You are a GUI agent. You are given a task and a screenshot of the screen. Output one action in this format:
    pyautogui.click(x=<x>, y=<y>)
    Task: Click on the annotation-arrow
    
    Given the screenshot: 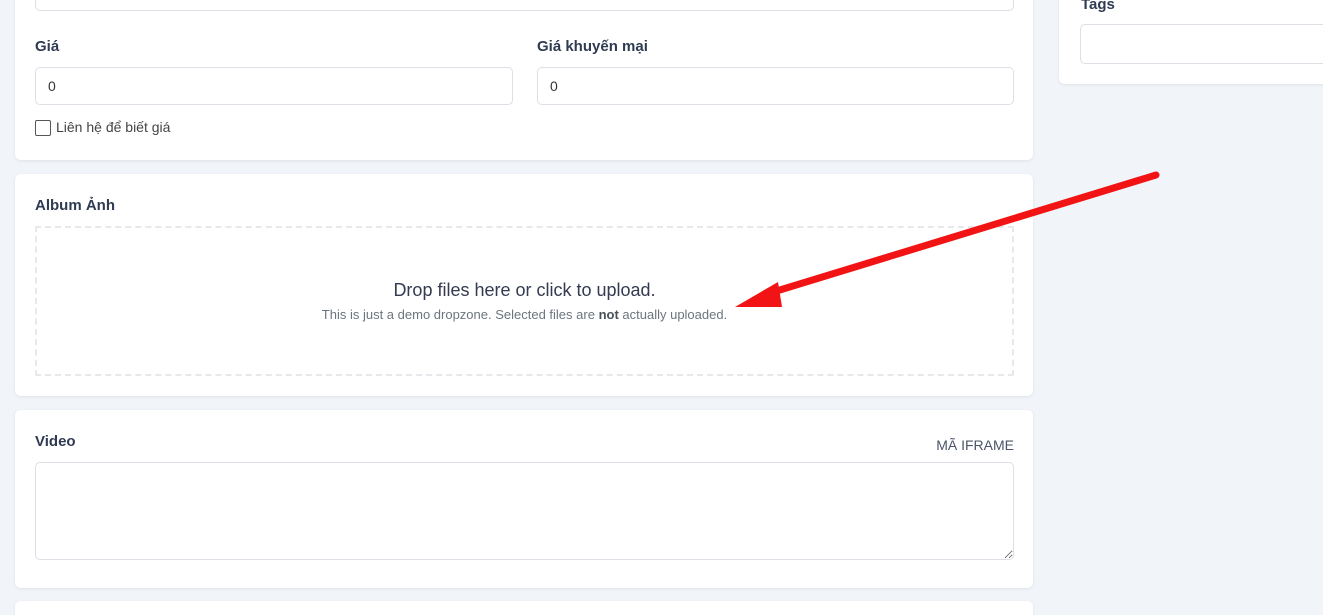 What is the action you would take?
    pyautogui.click(x=947, y=239)
    